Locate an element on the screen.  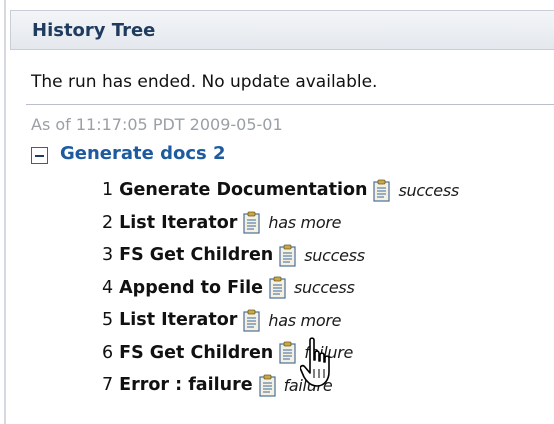
message-divider is located at coordinates (290, 104).